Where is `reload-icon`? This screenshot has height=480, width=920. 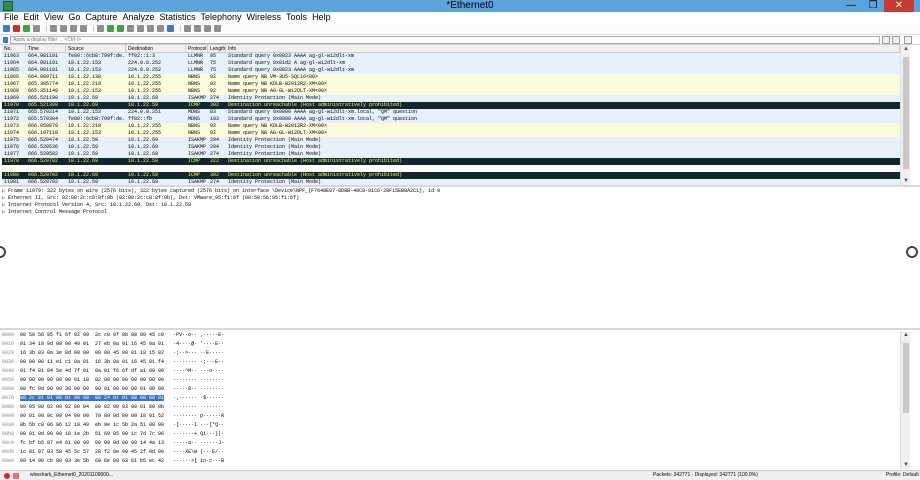
reload-icon is located at coordinates (83, 28).